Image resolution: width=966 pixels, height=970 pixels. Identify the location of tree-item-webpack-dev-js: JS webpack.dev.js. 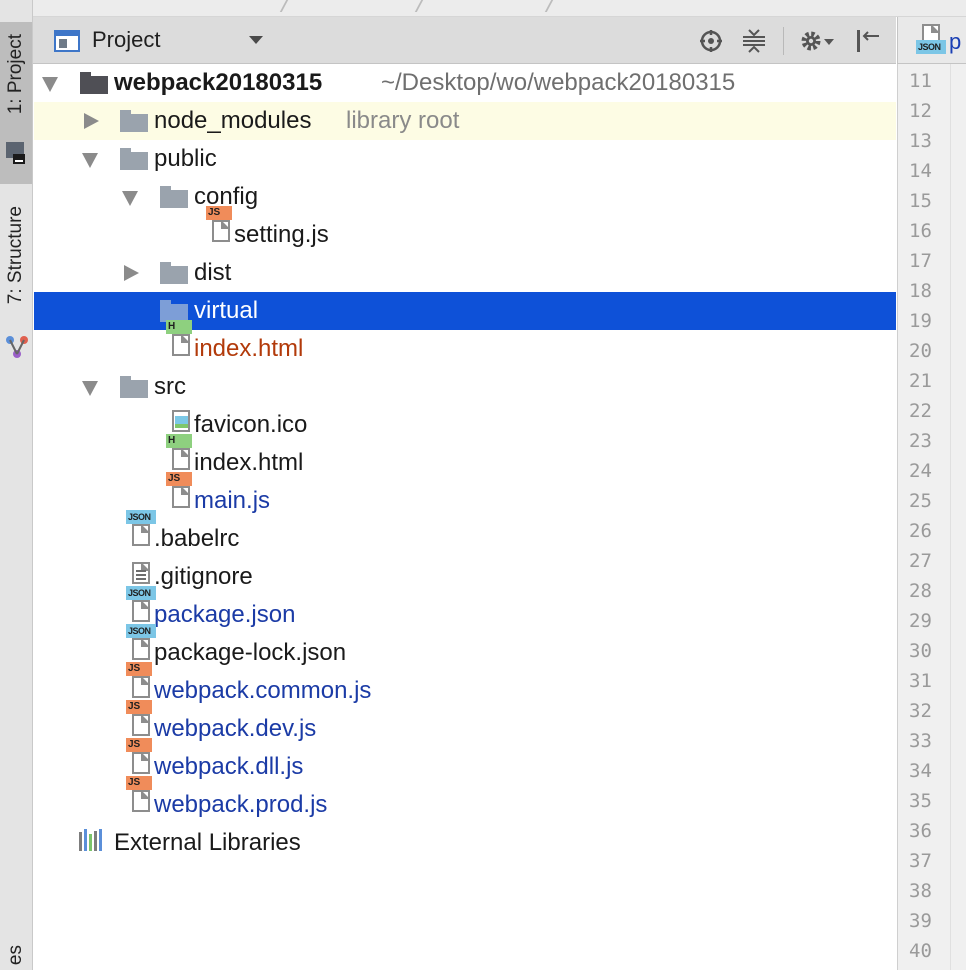
(465, 724).